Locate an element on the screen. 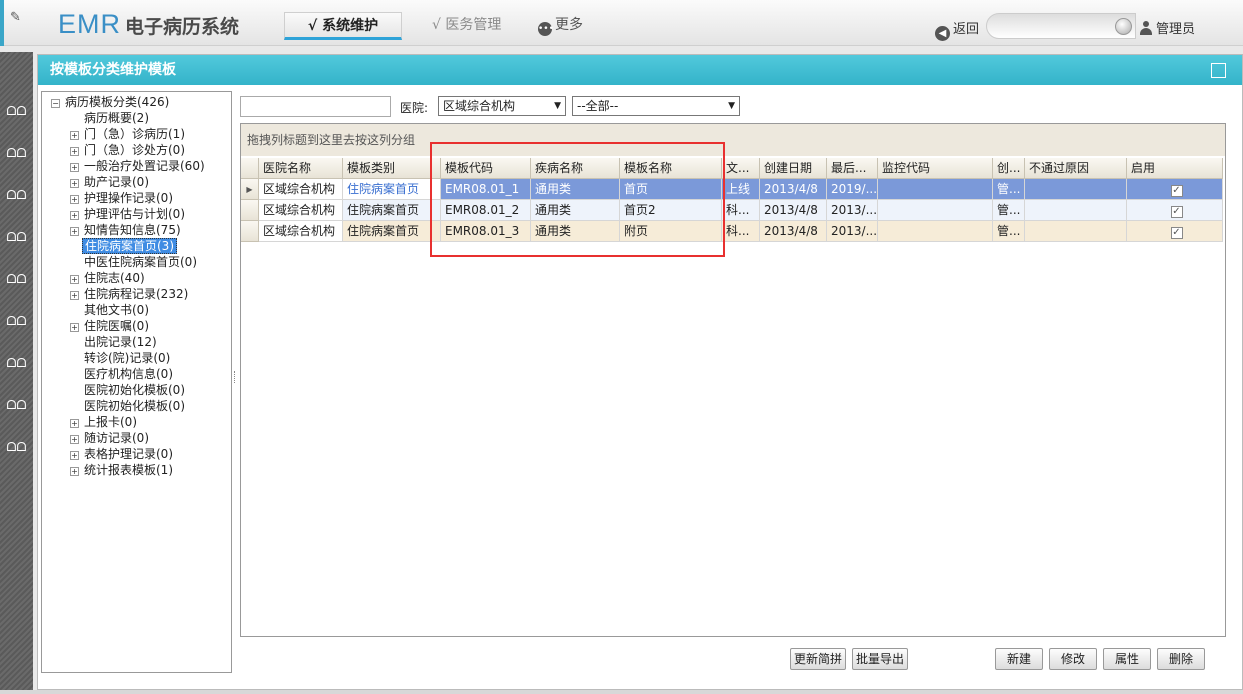  tree-item: + 住院医嘱(0) is located at coordinates (110, 326).